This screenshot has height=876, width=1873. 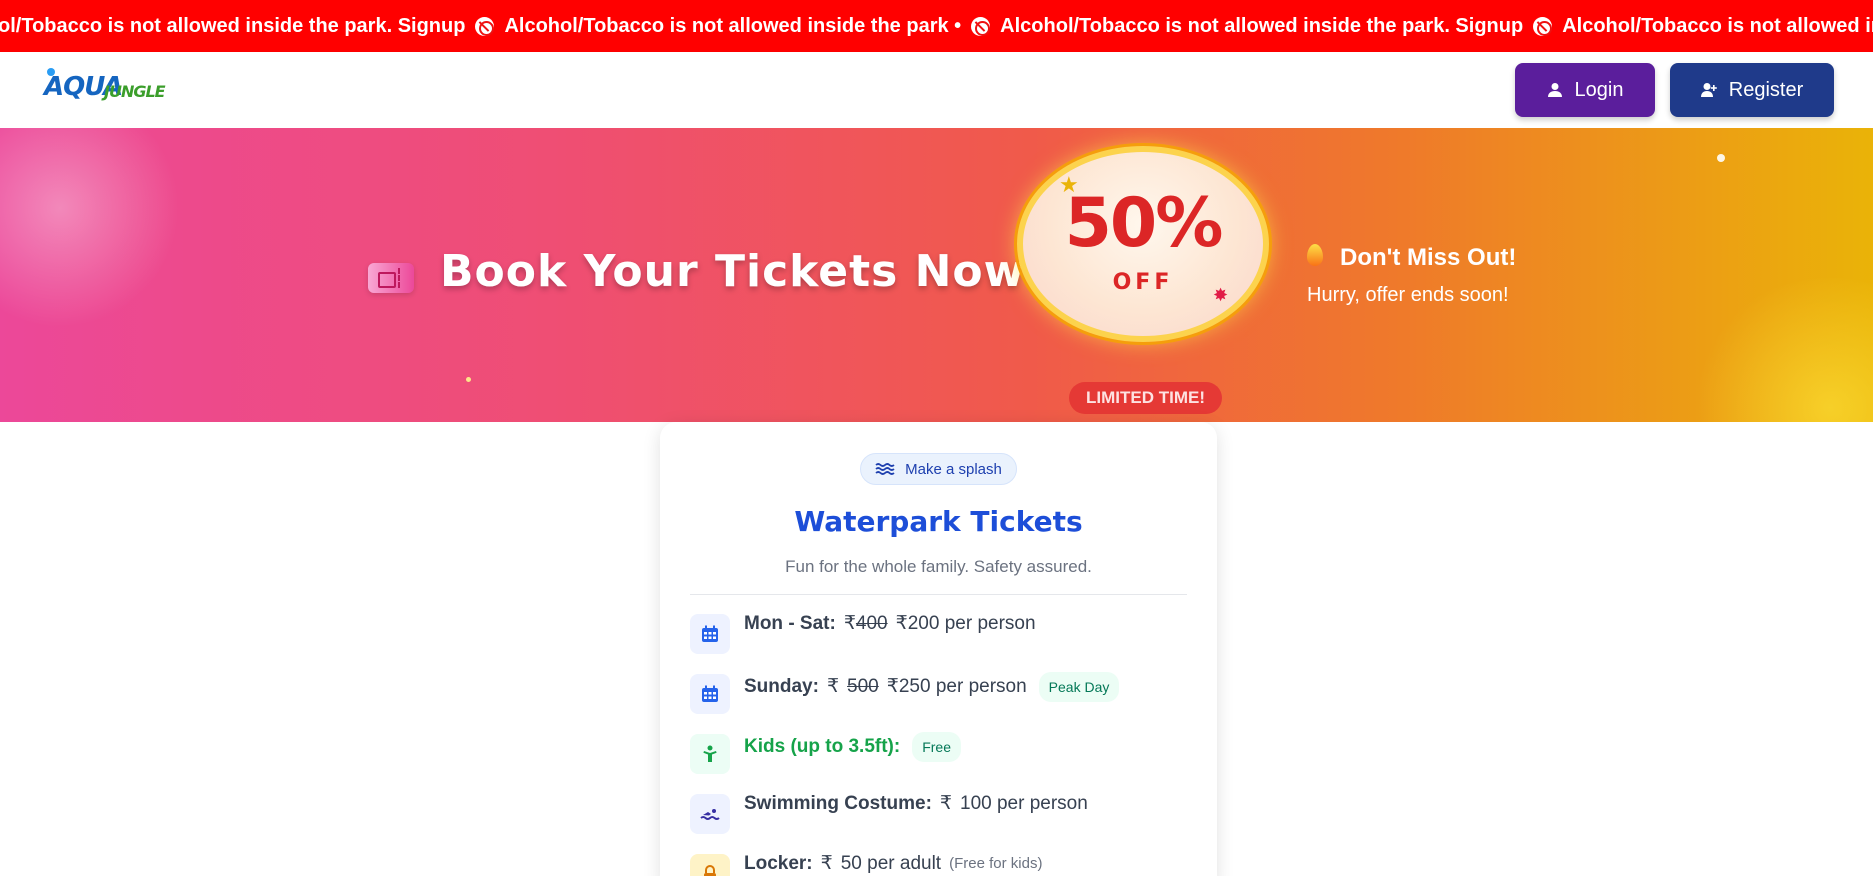 What do you see at coordinates (936, 90) in the screenshot?
I see `navbar: AQUA JUNGLE Login Register` at bounding box center [936, 90].